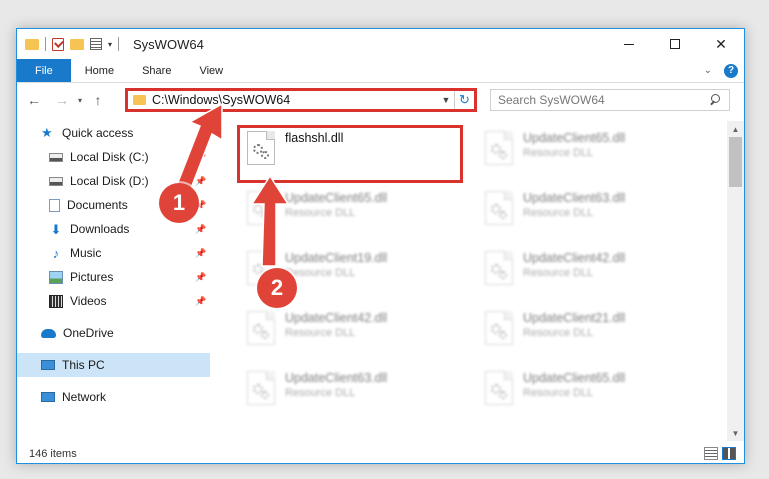  Describe the element at coordinates (113, 365) in the screenshot. I see `sidebar-item-this-pc: This PC` at that location.